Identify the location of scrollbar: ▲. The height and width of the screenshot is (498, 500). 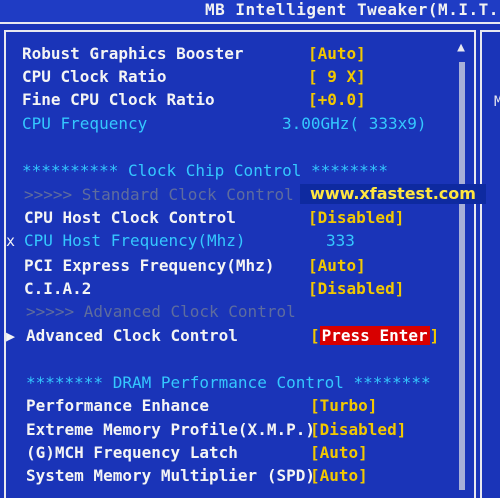
(461, 265).